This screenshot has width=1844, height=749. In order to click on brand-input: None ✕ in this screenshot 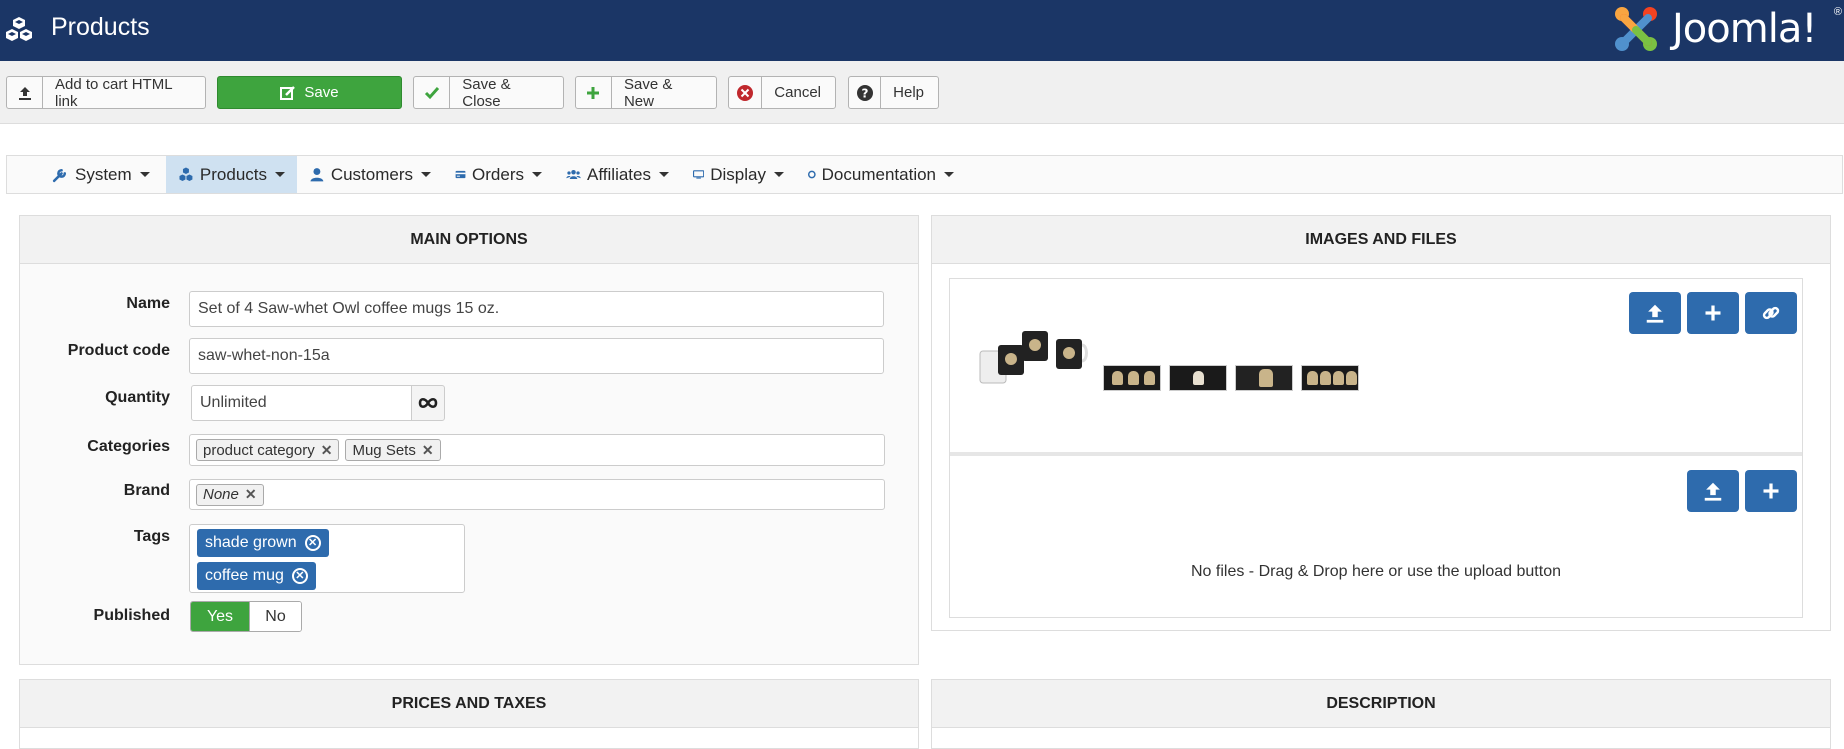, I will do `click(537, 494)`.